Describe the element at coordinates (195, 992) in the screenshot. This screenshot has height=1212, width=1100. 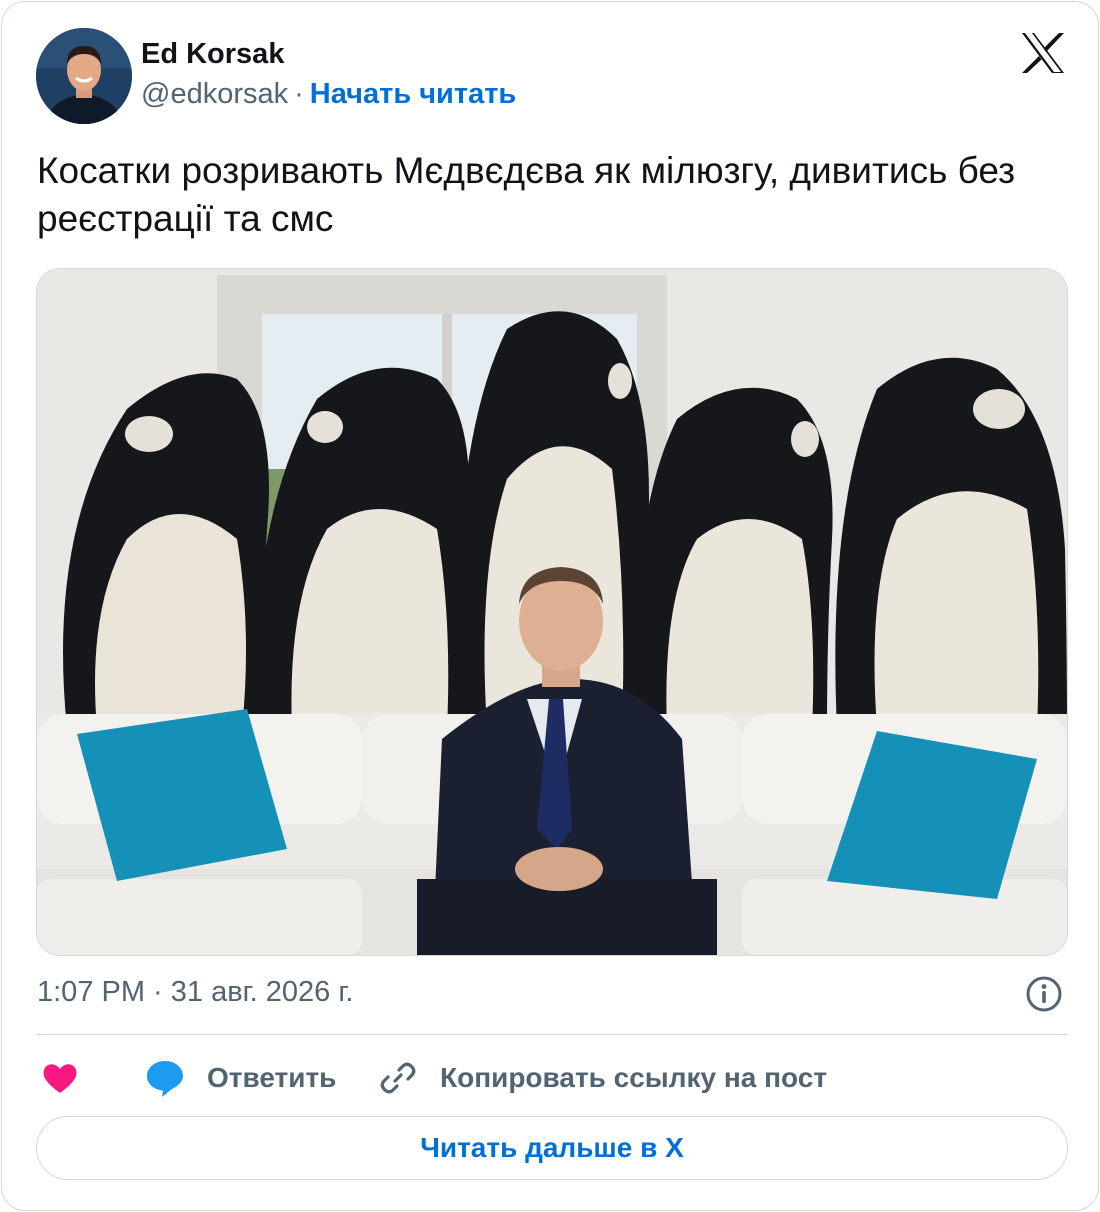
I see `tweet-timestamp: 1:07 PM · 31 авг. 2026 г.` at that location.